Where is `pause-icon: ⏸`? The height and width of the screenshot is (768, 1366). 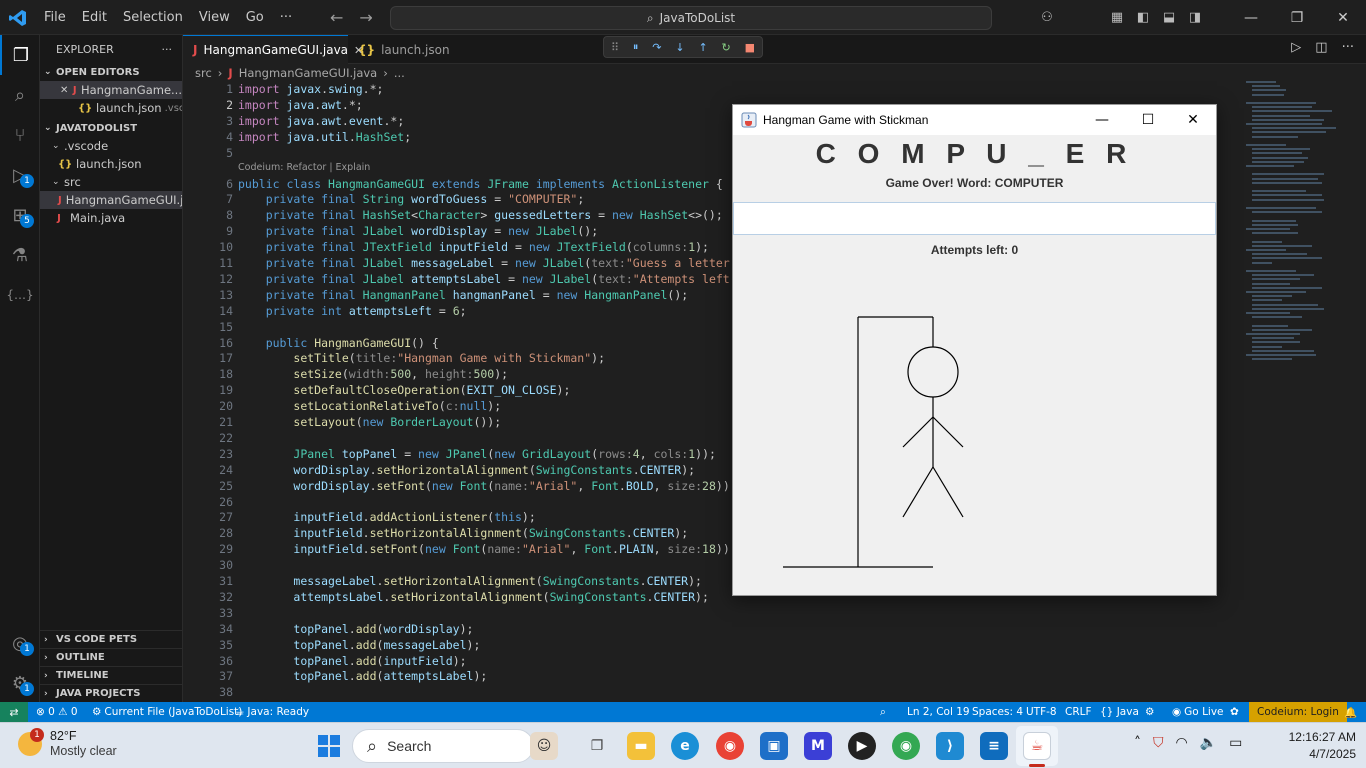 pause-icon: ⏸ is located at coordinates (636, 47).